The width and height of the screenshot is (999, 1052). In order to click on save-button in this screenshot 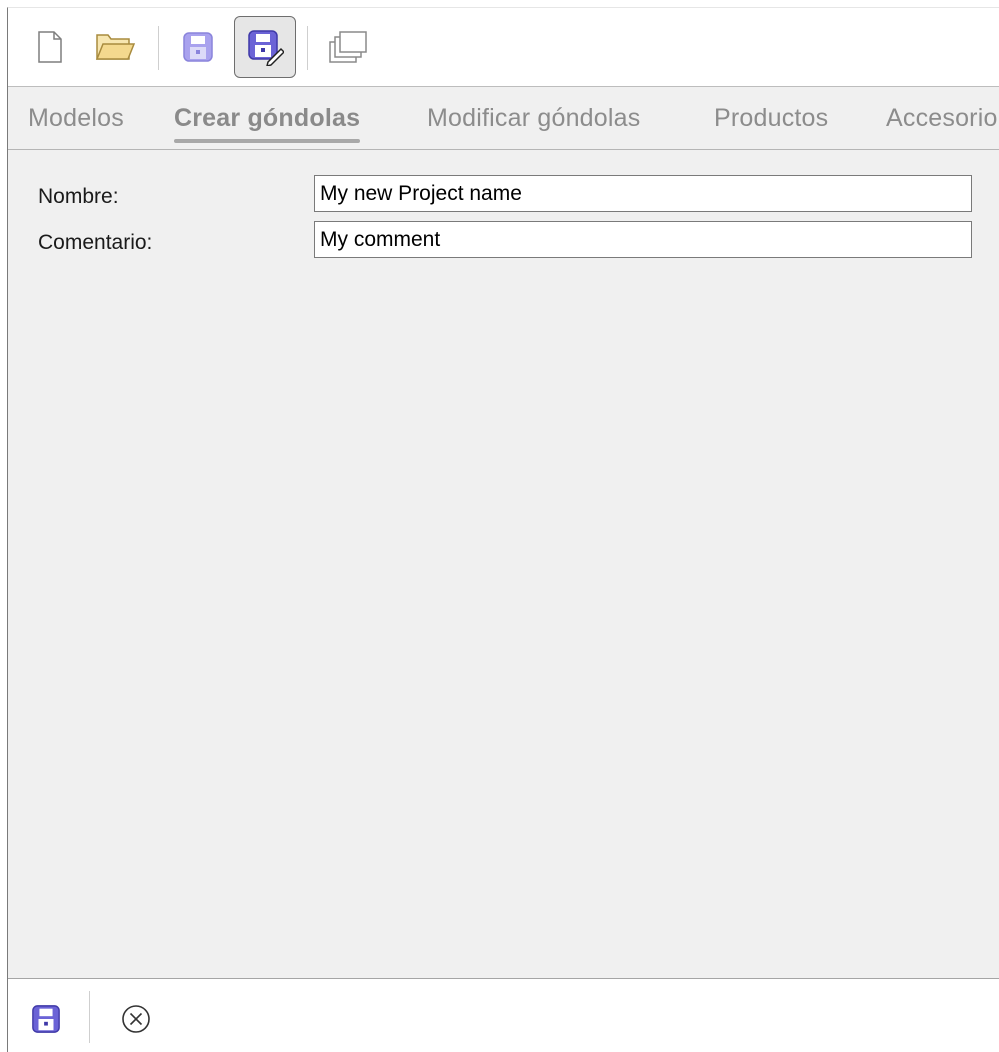, I will do `click(198, 47)`.